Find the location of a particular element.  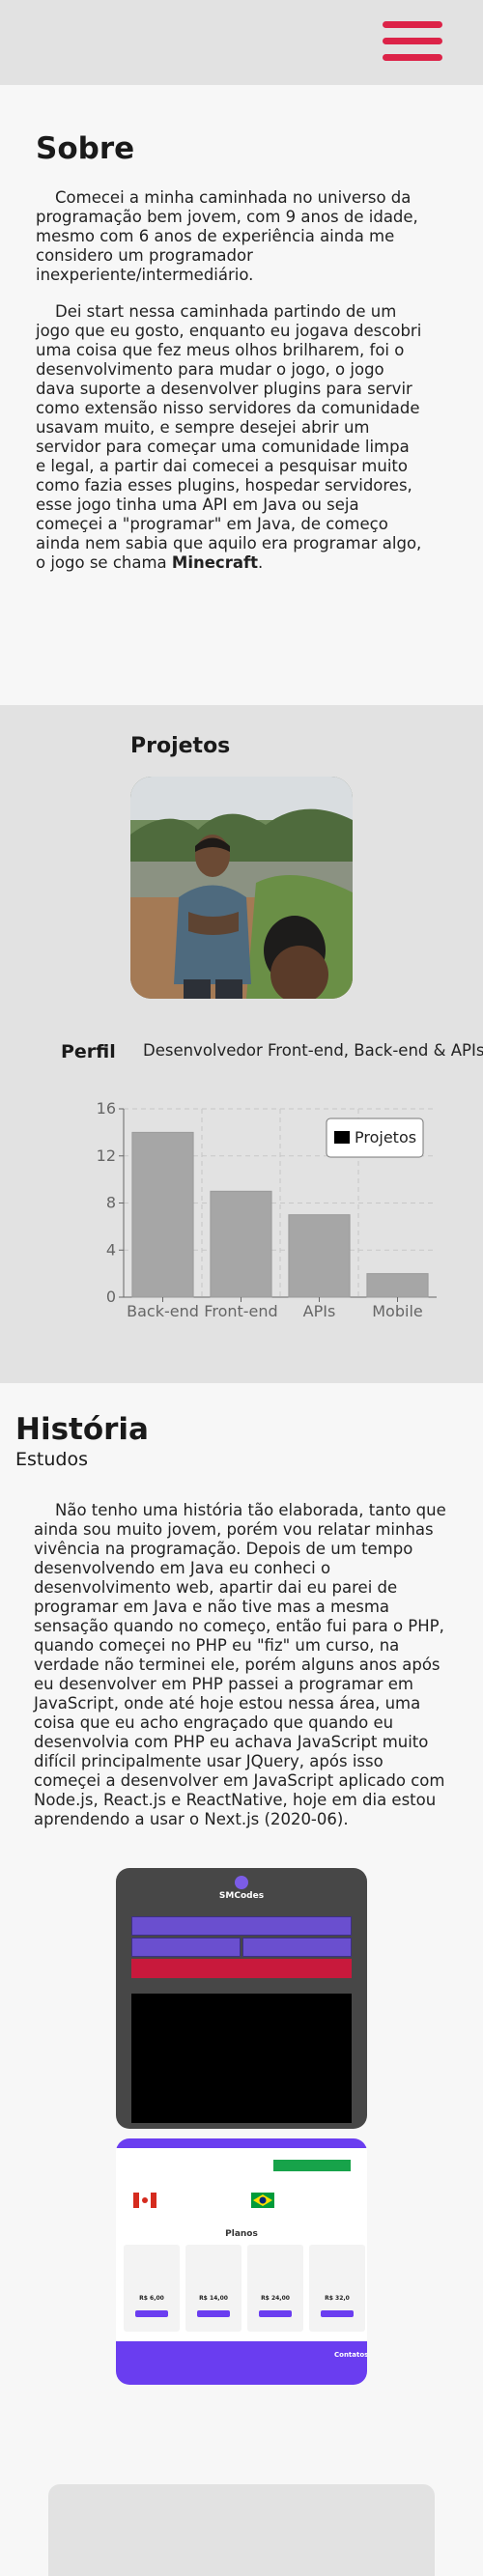

project-screenshot-smcodes: SMCodes is located at coordinates (241, 1998).